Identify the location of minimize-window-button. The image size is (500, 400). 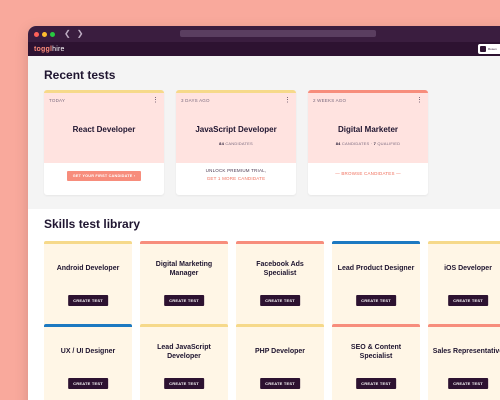
(44, 34).